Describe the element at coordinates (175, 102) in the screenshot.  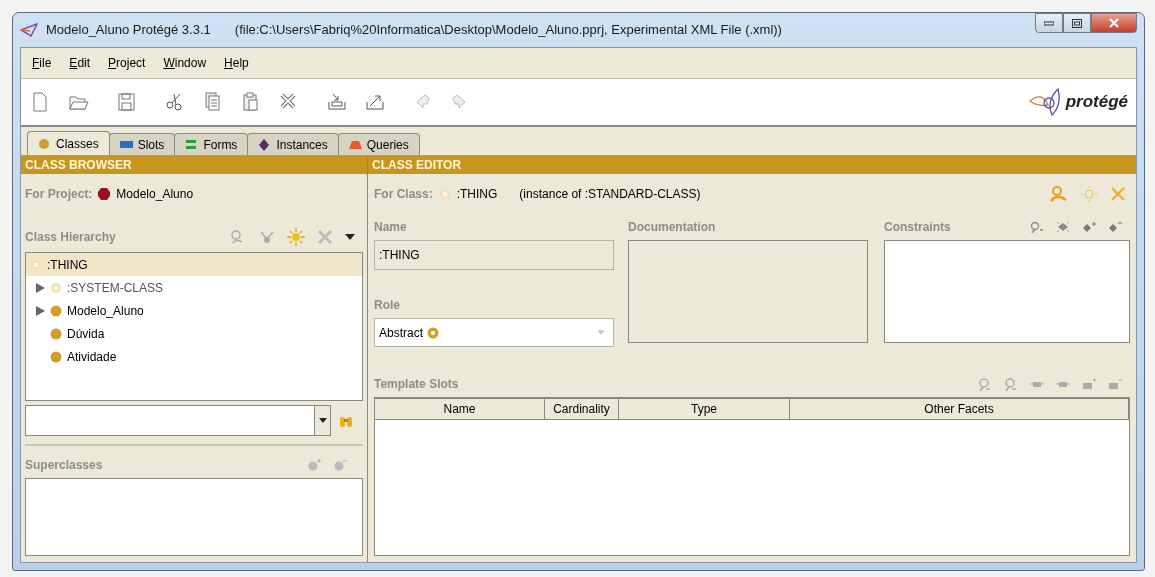
I see `cut-icon` at that location.